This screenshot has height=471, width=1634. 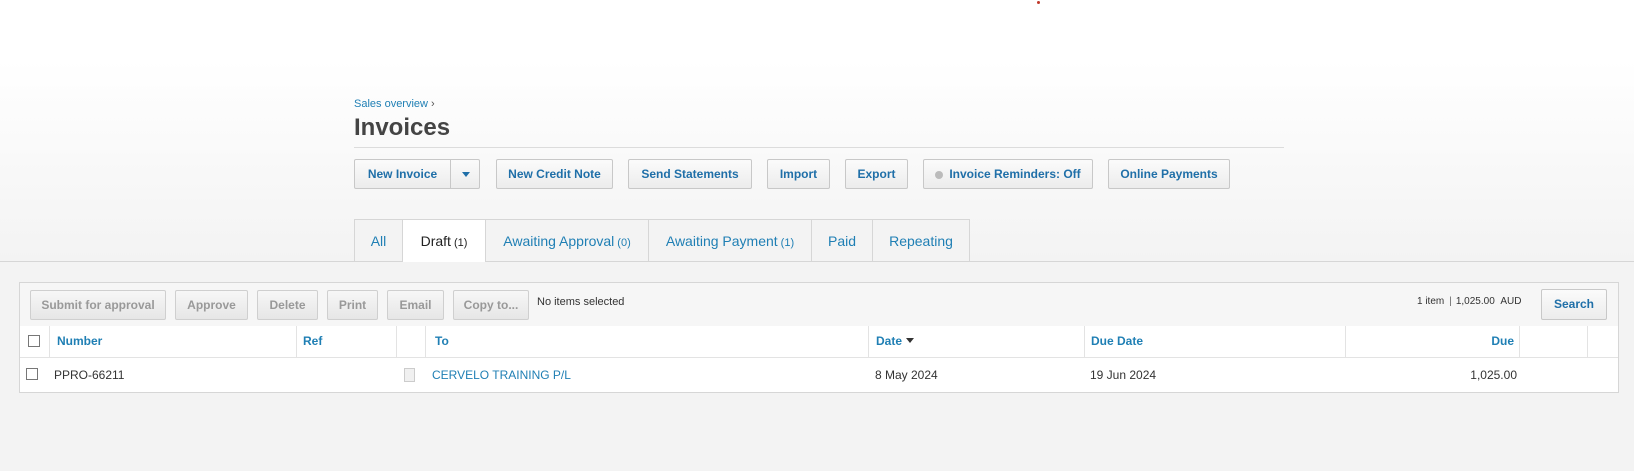 I want to click on new-invoice-dropdown-icon, so click(x=466, y=174).